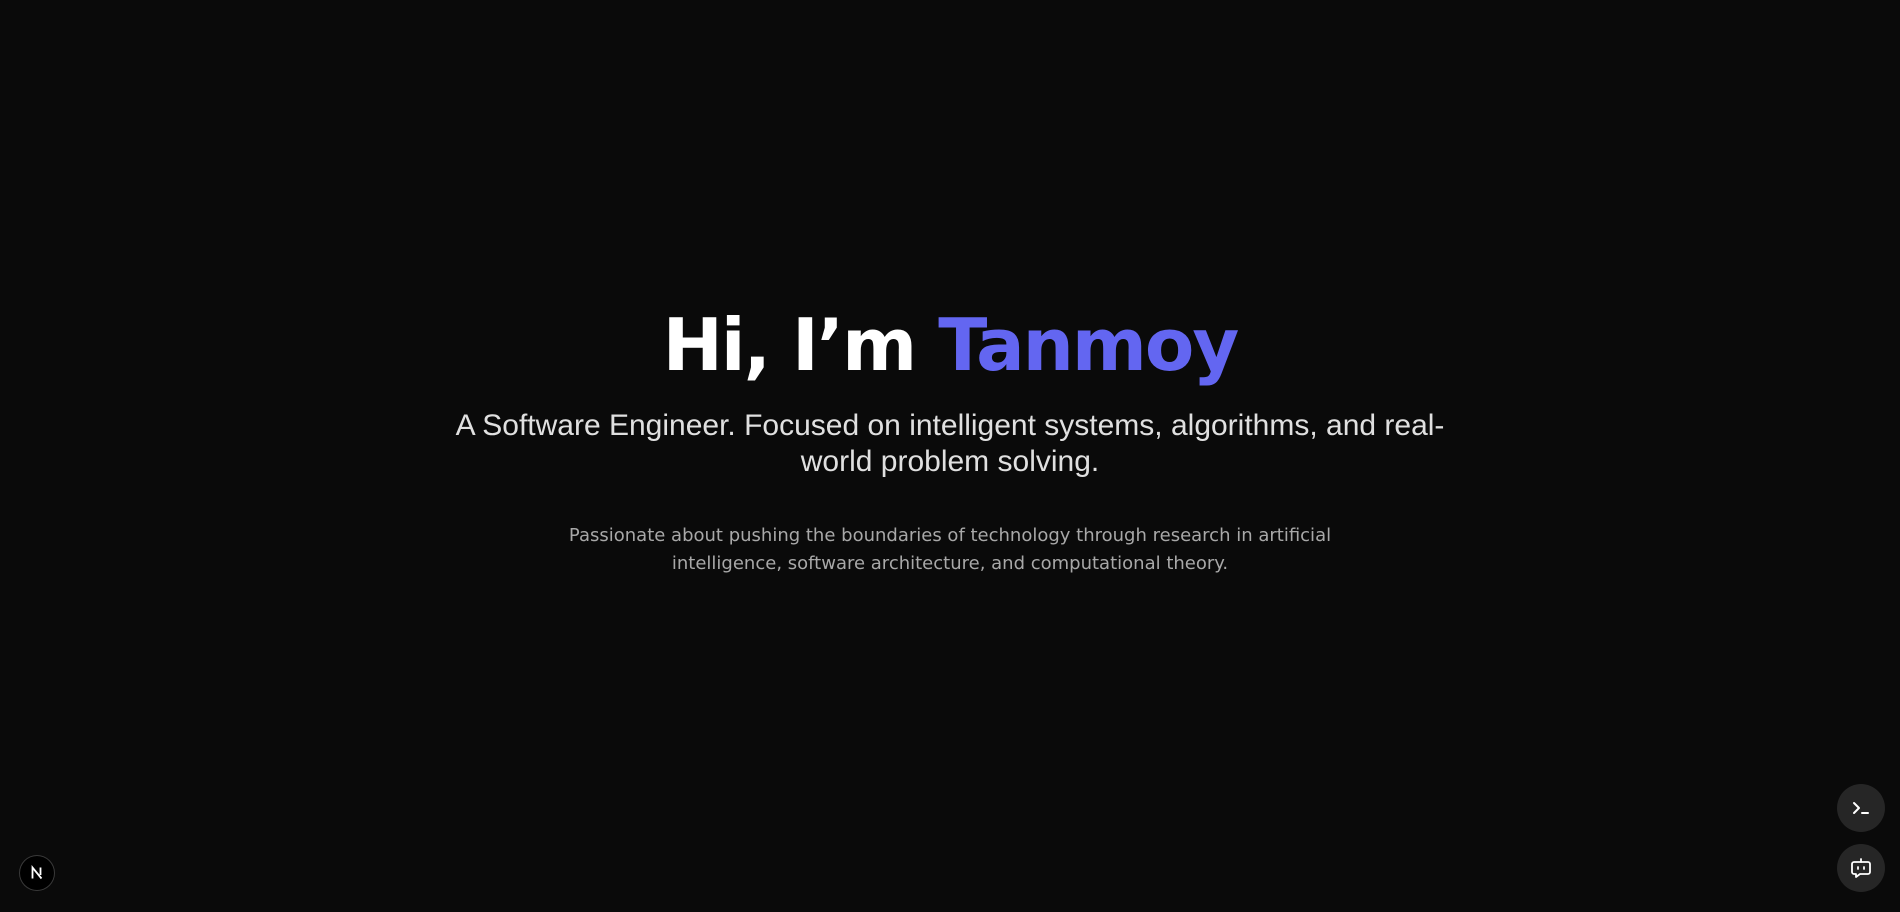 This screenshot has height=912, width=1900. I want to click on hero-headline: Hi, I’m Tanmoy, so click(950, 345).